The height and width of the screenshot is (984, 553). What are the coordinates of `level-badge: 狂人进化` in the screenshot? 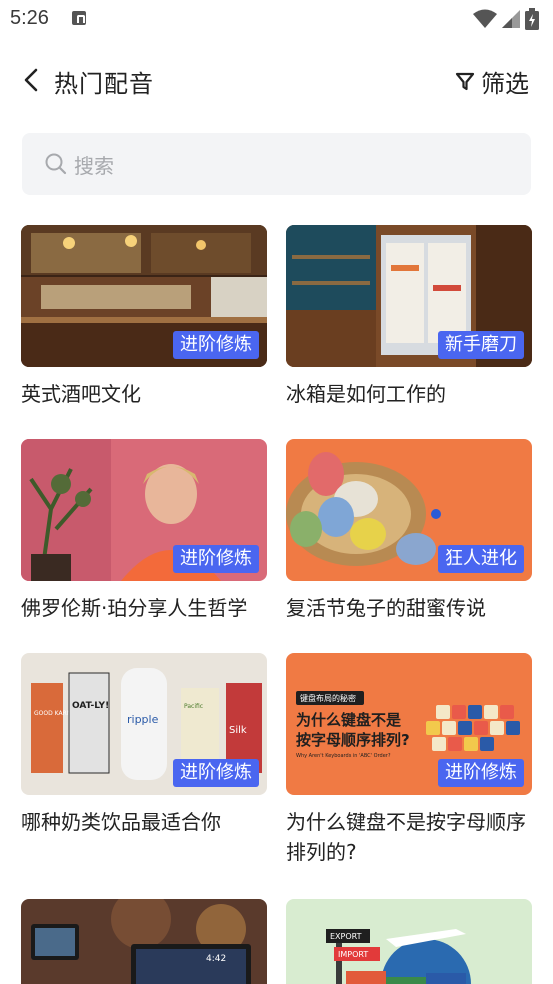 It's located at (481, 559).